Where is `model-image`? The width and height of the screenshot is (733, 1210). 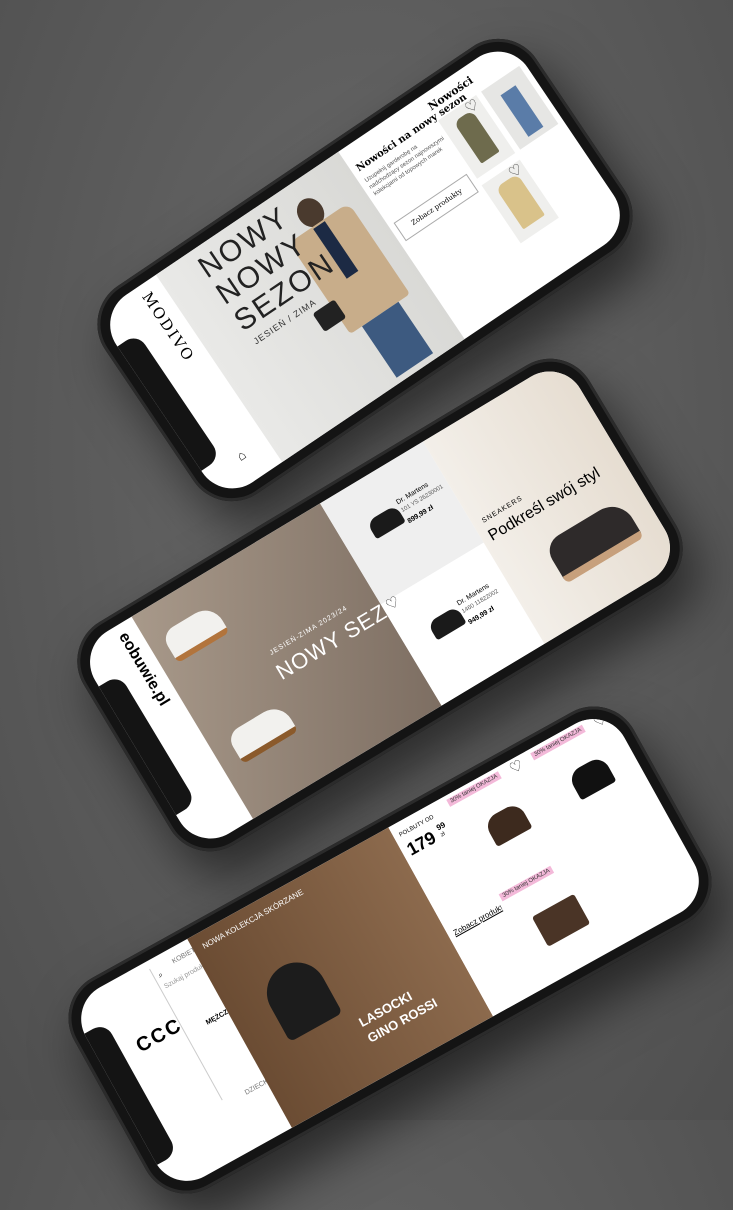
model-image is located at coordinates (299, 996).